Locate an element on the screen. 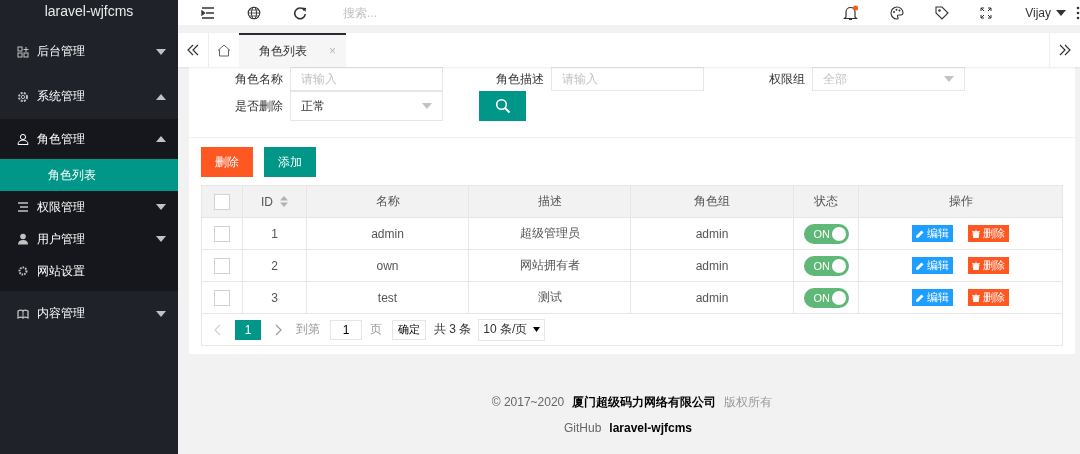 This screenshot has height=454, width=1080. globe-icon is located at coordinates (254, 12).